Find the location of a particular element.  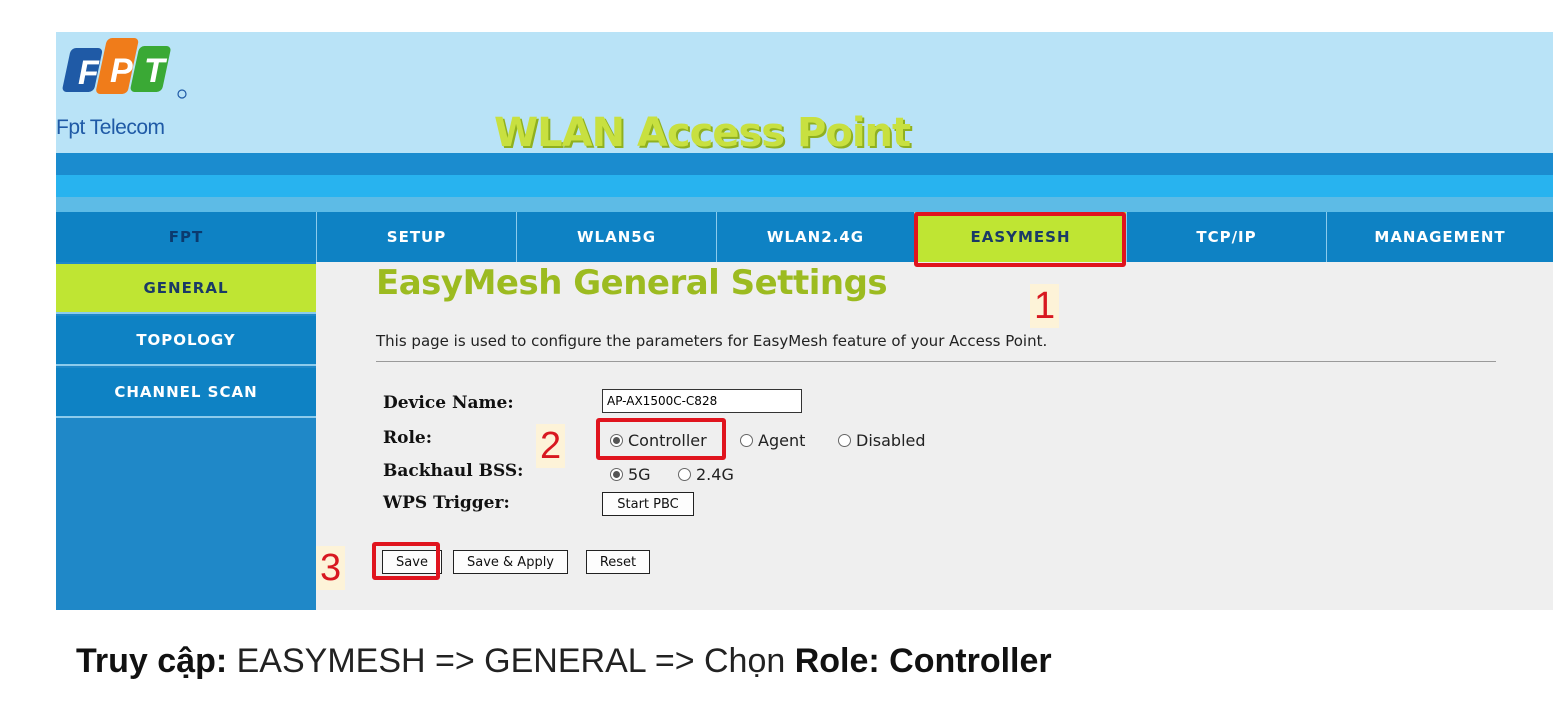

role-label: Role: is located at coordinates (408, 438).